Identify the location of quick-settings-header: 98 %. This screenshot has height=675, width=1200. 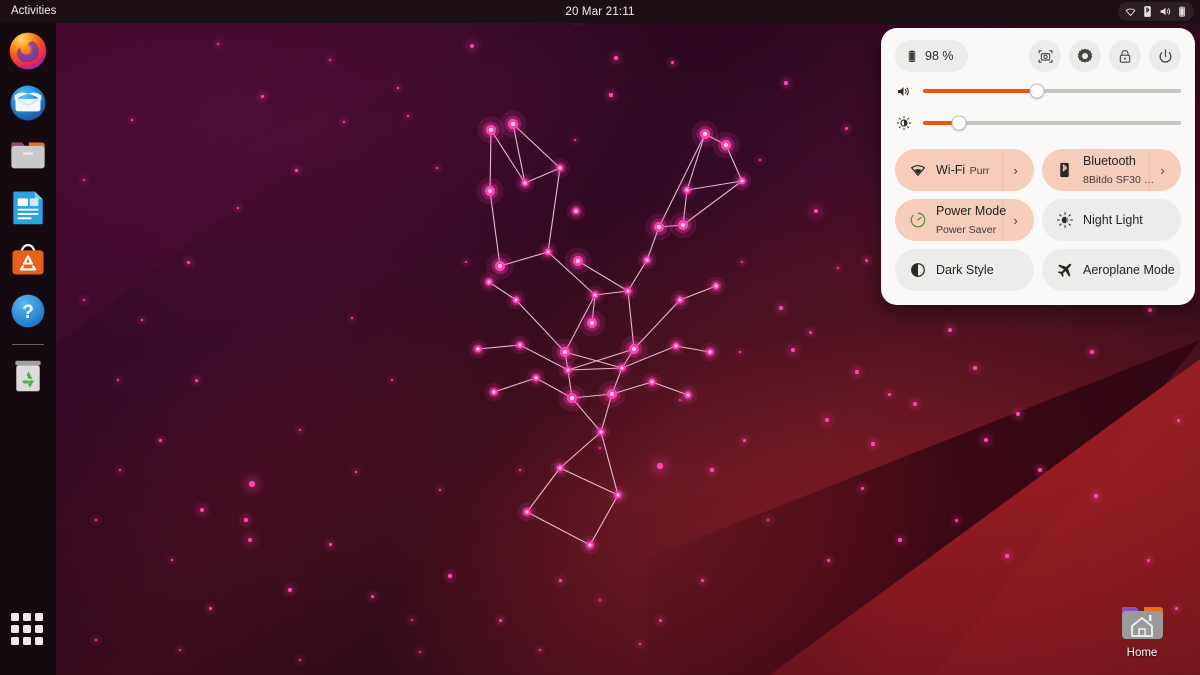
(1038, 56).